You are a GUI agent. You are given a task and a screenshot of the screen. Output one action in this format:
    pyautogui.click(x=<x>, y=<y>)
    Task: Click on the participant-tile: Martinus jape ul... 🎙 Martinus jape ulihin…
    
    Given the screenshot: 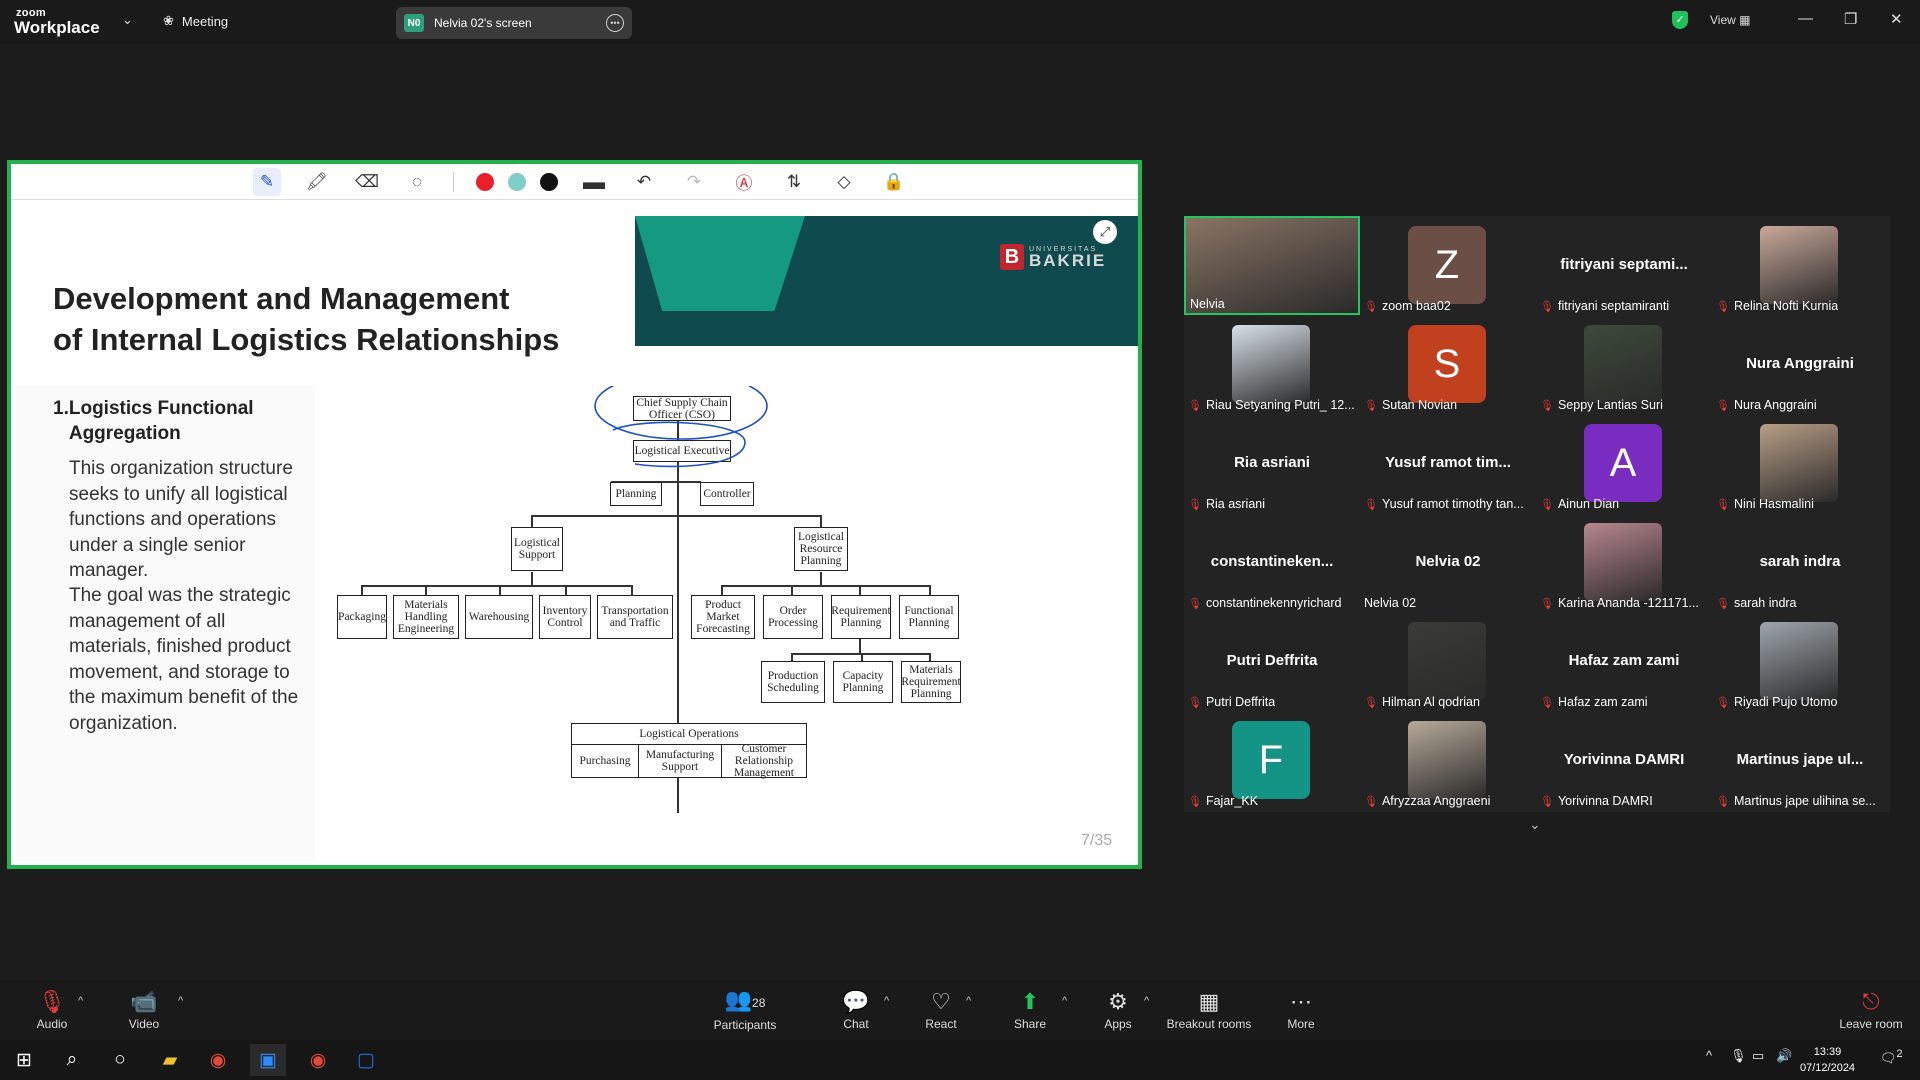 What is the action you would take?
    pyautogui.click(x=1800, y=760)
    